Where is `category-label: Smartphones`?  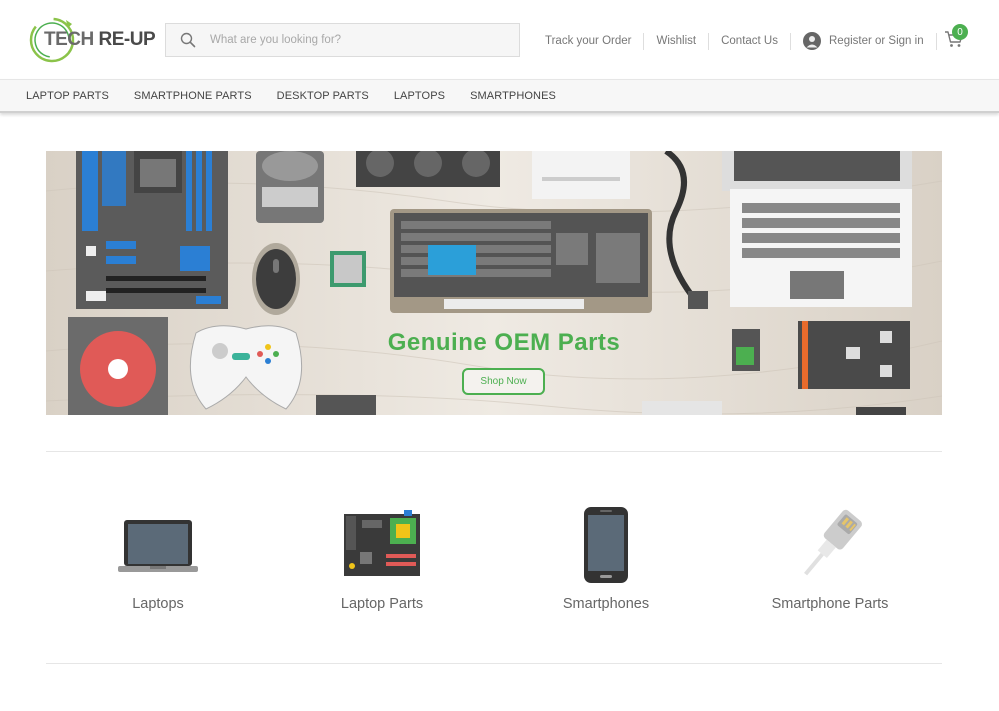
category-label: Smartphones is located at coordinates (606, 604).